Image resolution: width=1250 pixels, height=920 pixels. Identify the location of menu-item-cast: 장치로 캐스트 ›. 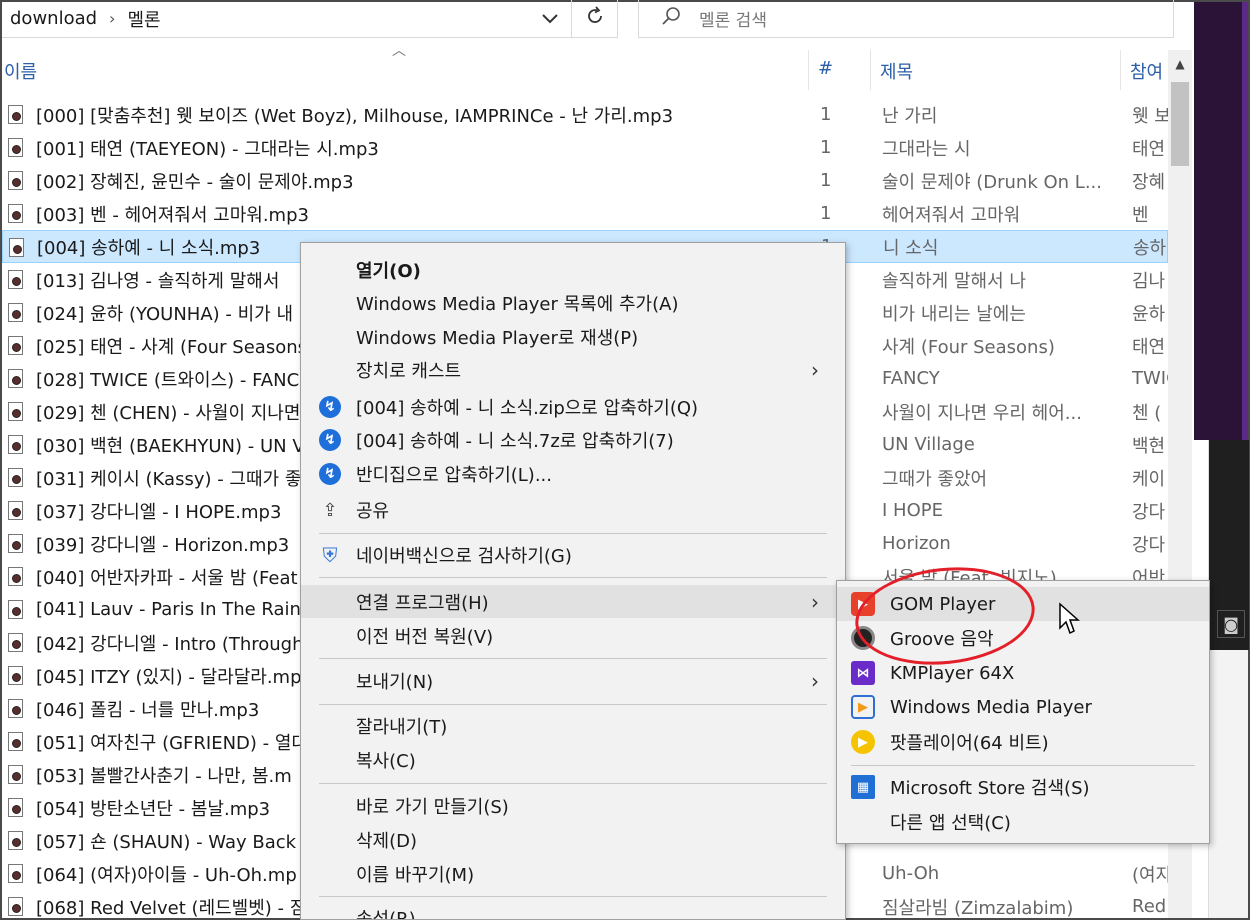
(573, 369).